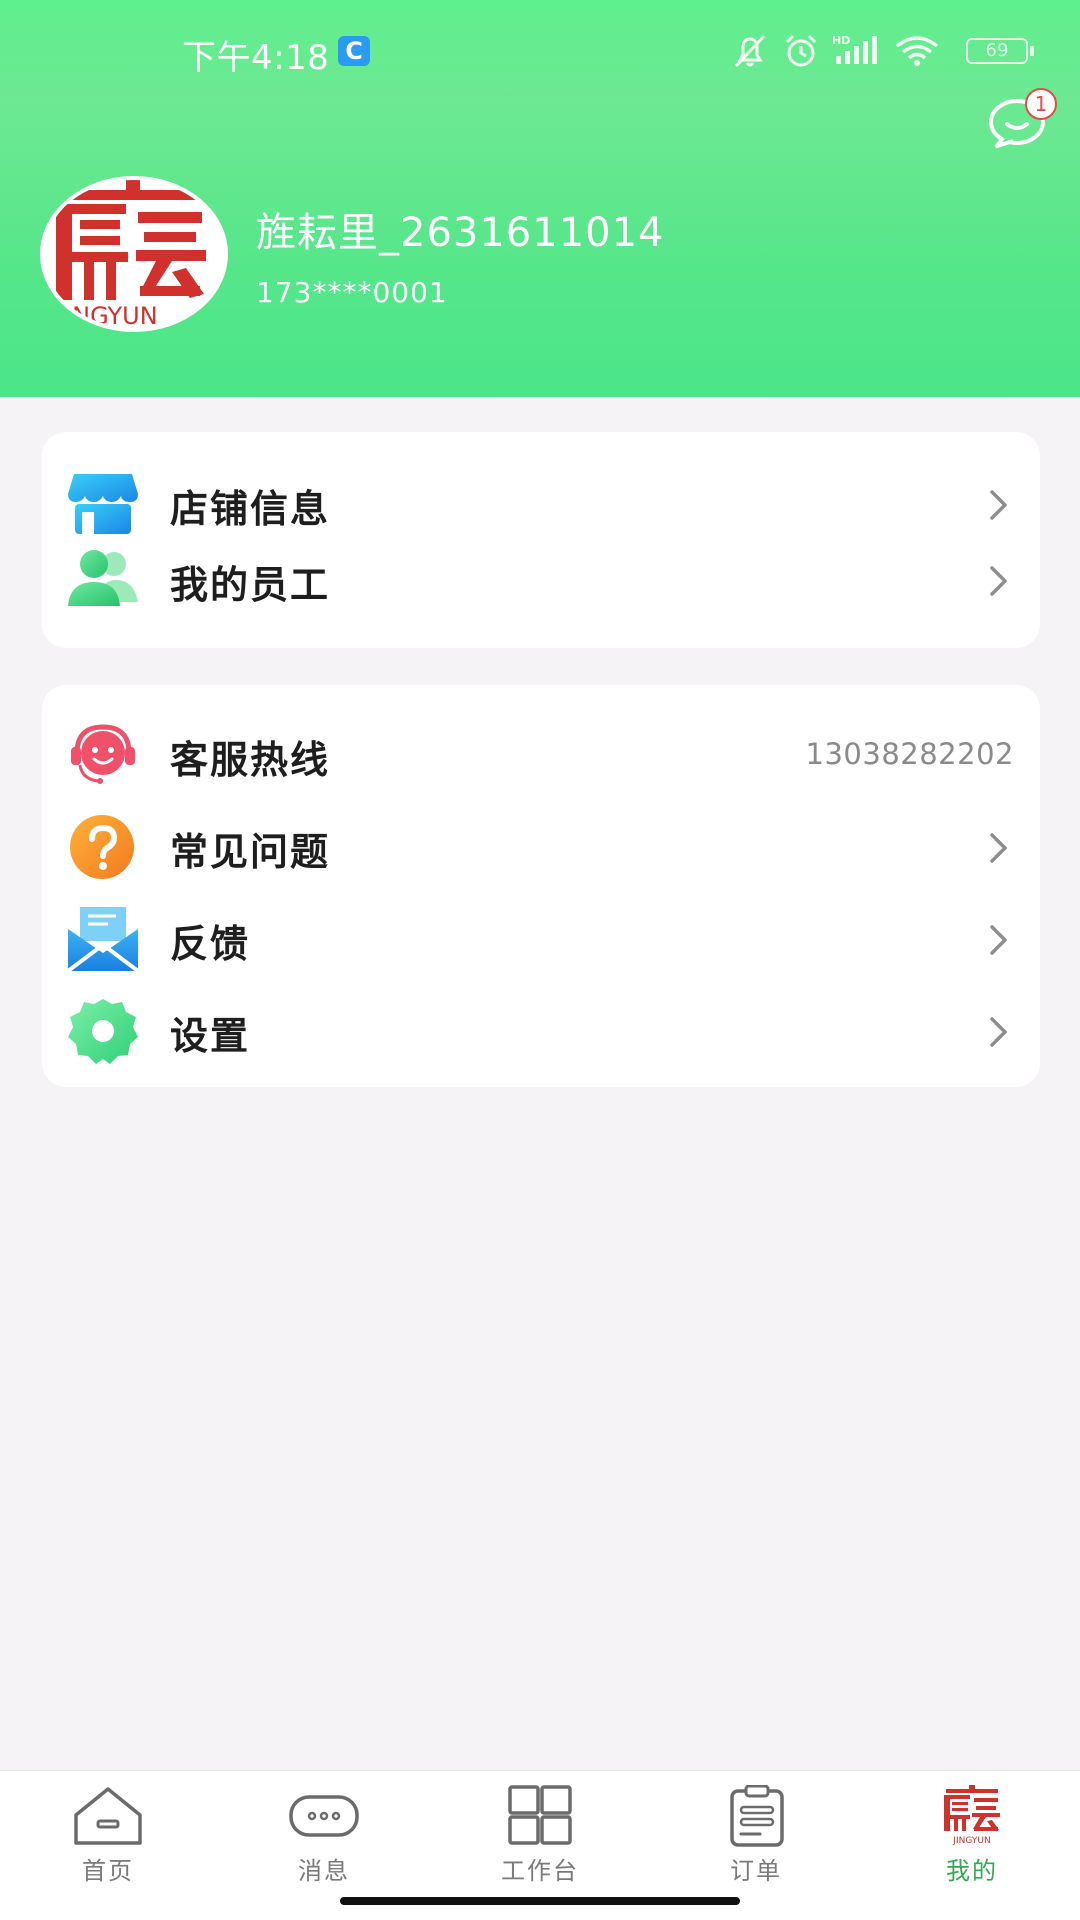 The height and width of the screenshot is (1920, 1080). What do you see at coordinates (541, 847) in the screenshot?
I see `menu-item-faq: 常见问题` at bounding box center [541, 847].